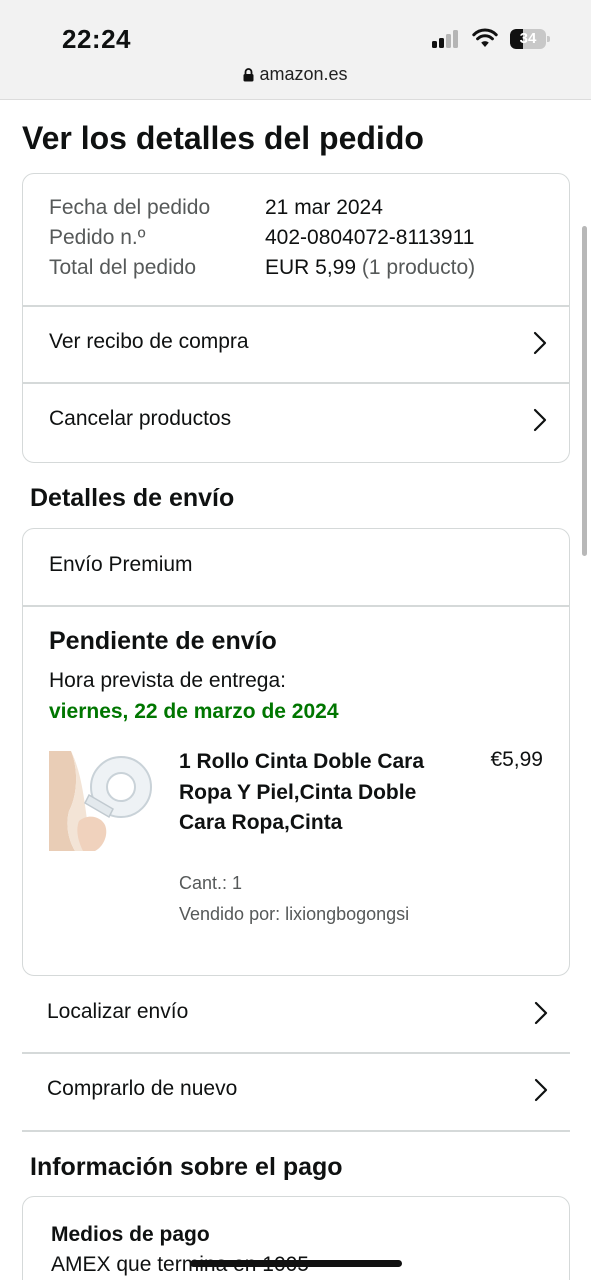 This screenshot has width=591, height=1280. What do you see at coordinates (303, 74) in the screenshot?
I see `url-text: amazon.es` at bounding box center [303, 74].